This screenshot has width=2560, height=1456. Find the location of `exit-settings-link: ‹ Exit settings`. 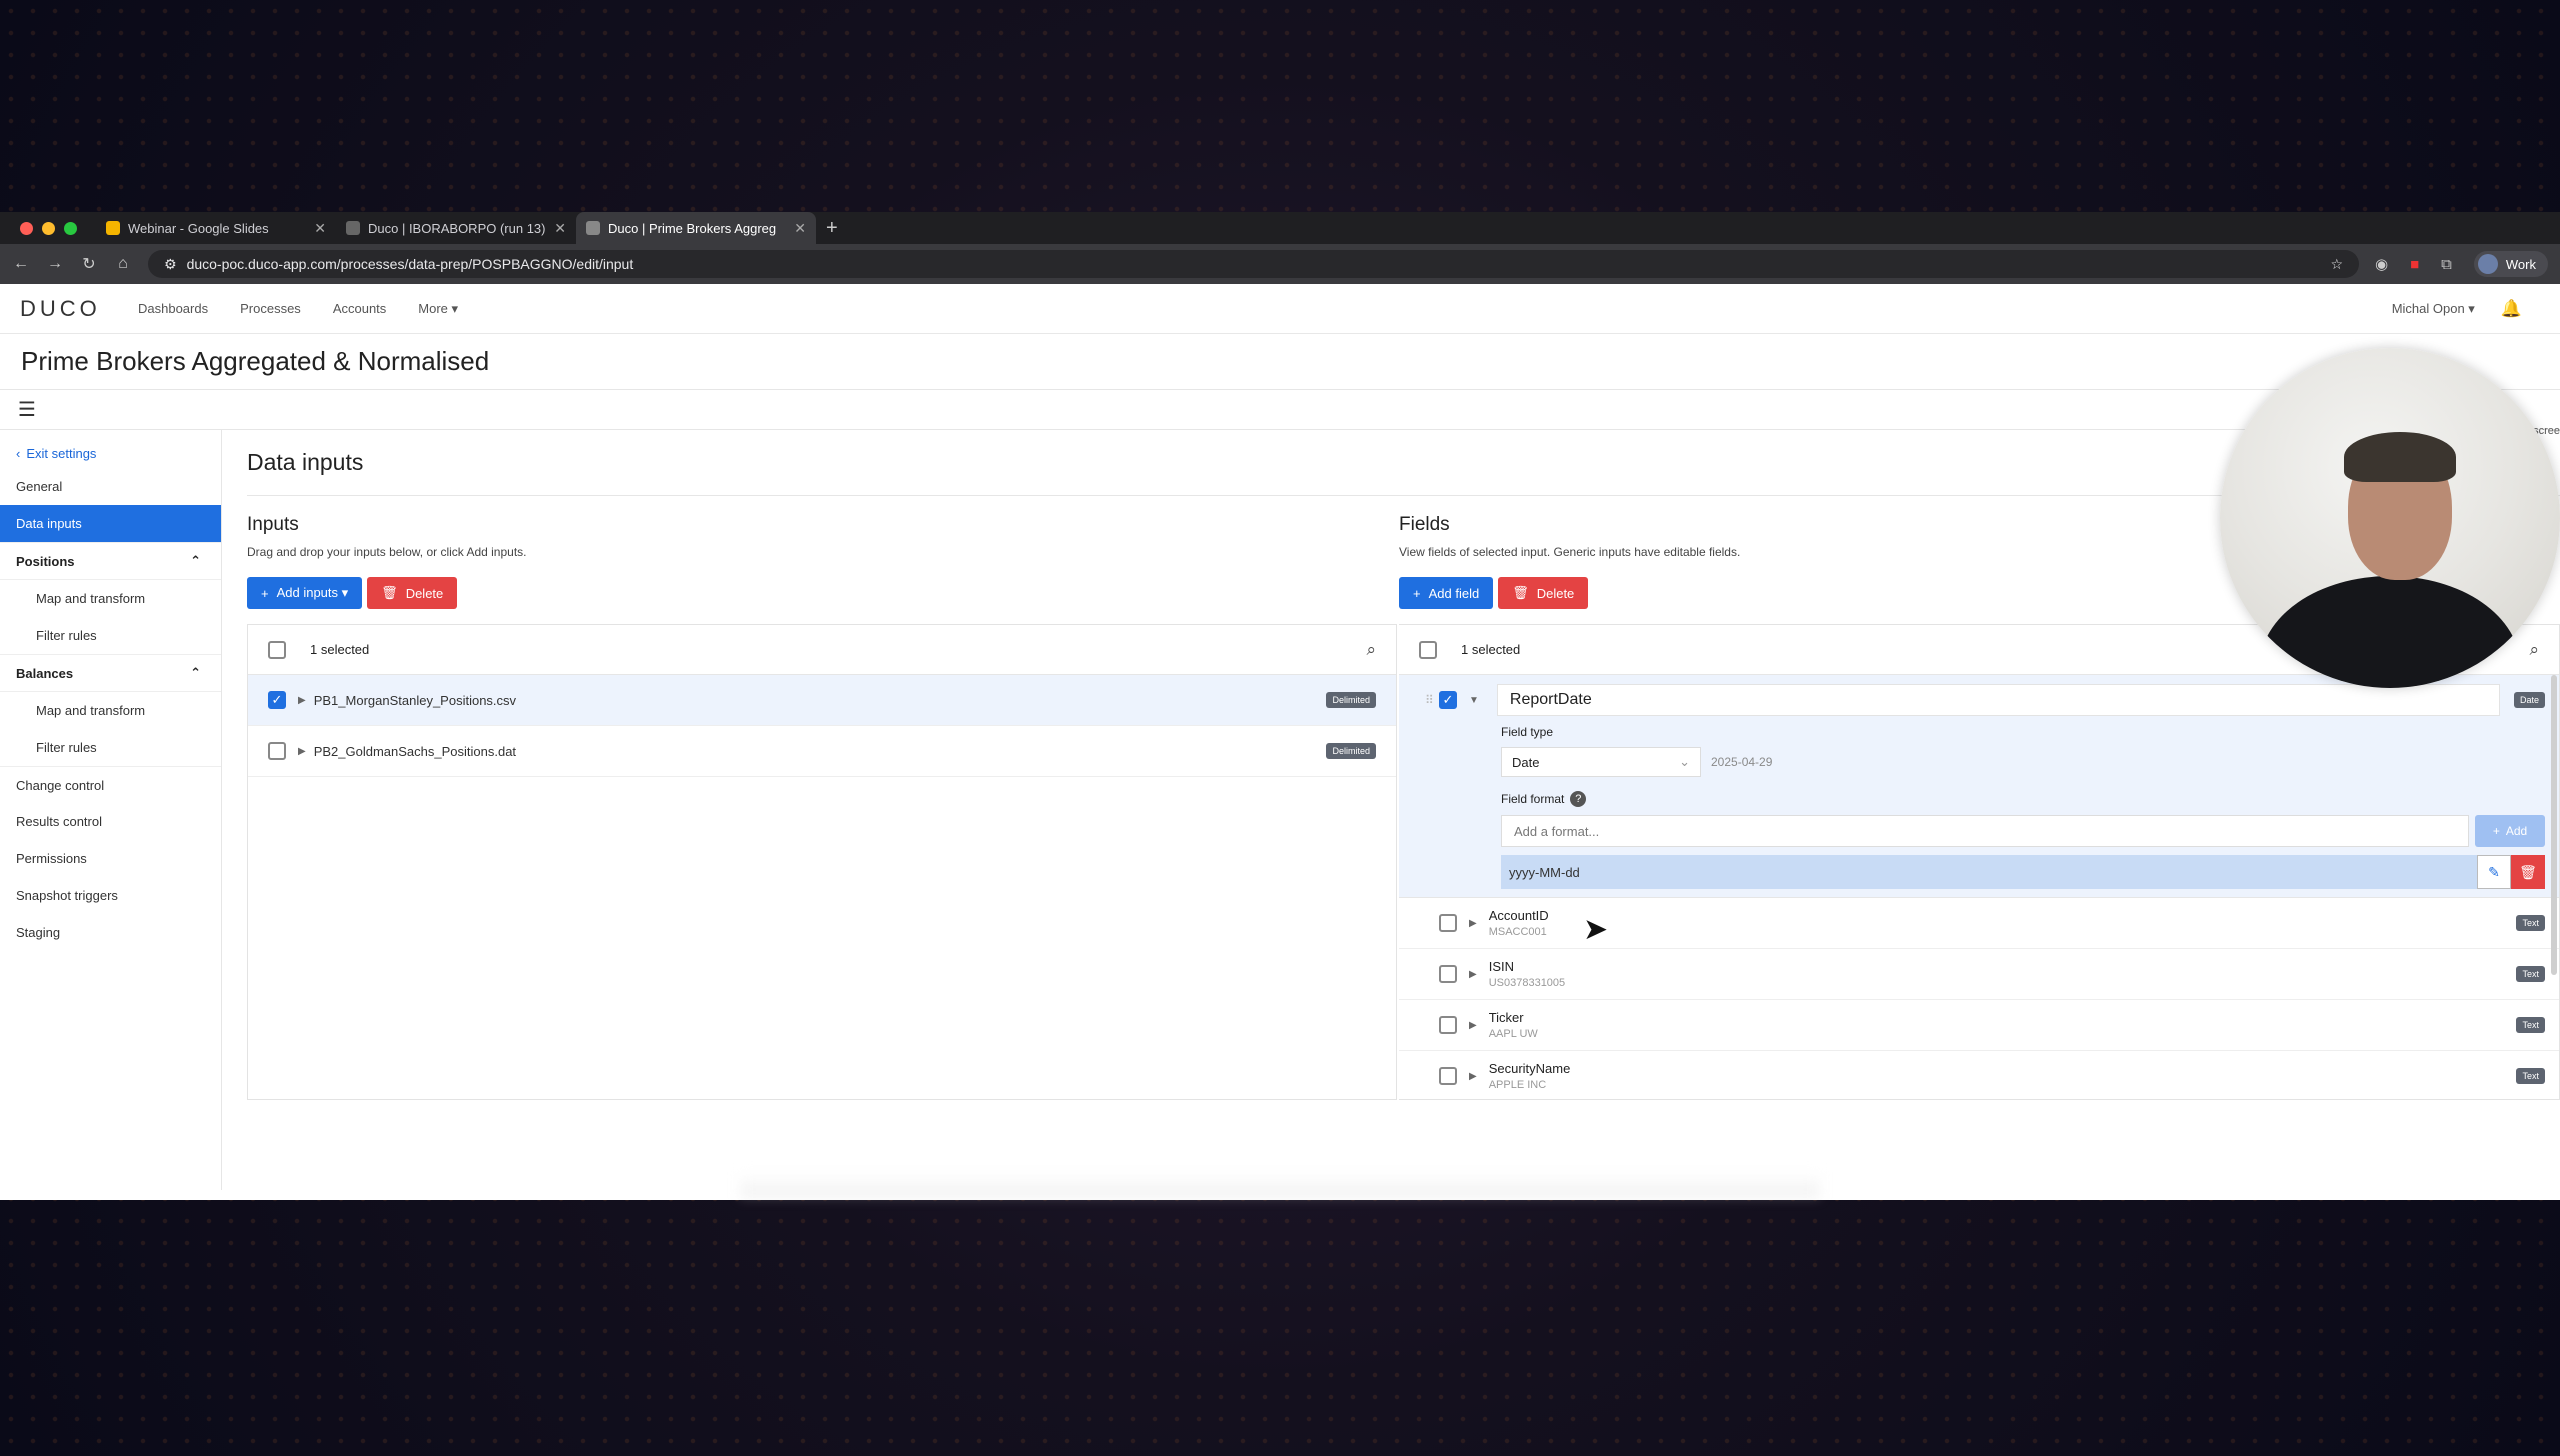

exit-settings-link: ‹ Exit settings is located at coordinates (110, 453).